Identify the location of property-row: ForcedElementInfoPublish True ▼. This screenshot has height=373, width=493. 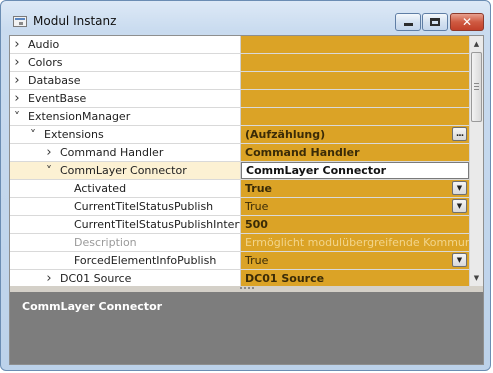
(239, 261).